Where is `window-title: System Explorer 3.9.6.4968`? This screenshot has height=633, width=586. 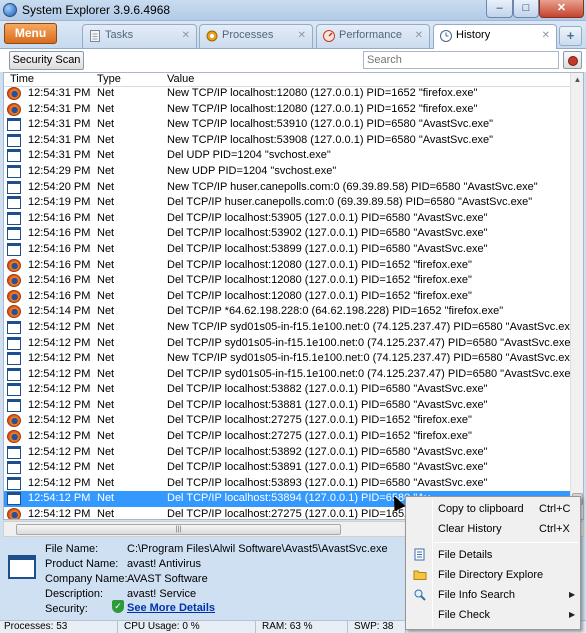 window-title: System Explorer 3.9.6.4968 is located at coordinates (96, 10).